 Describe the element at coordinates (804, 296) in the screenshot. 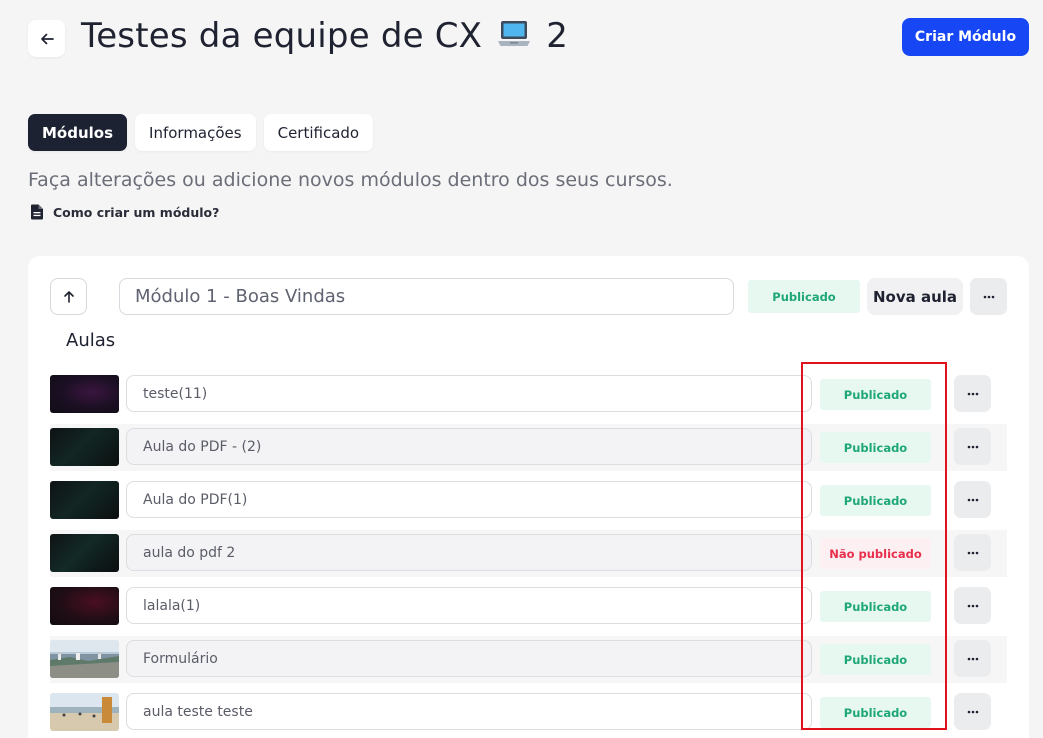

I see `module-status-badge: Publicado` at that location.